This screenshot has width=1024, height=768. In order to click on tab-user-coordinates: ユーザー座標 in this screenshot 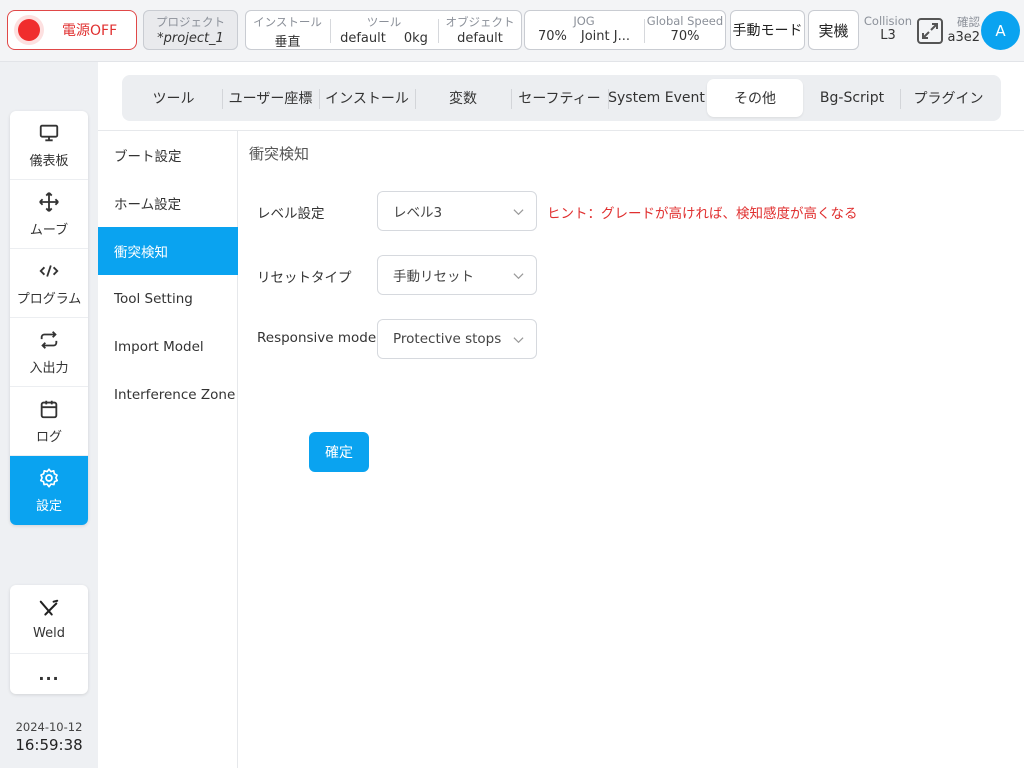, I will do `click(270, 98)`.